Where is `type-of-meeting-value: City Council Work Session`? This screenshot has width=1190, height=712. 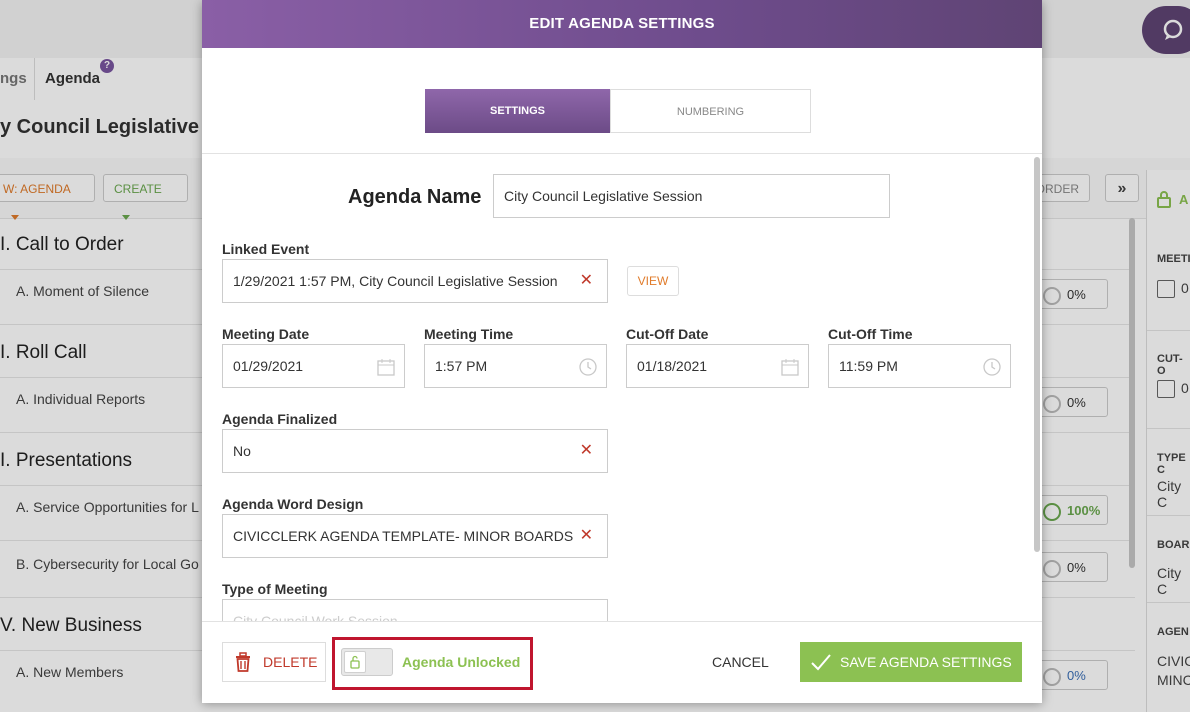
type-of-meeting-value: City Council Work Session is located at coordinates (315, 617).